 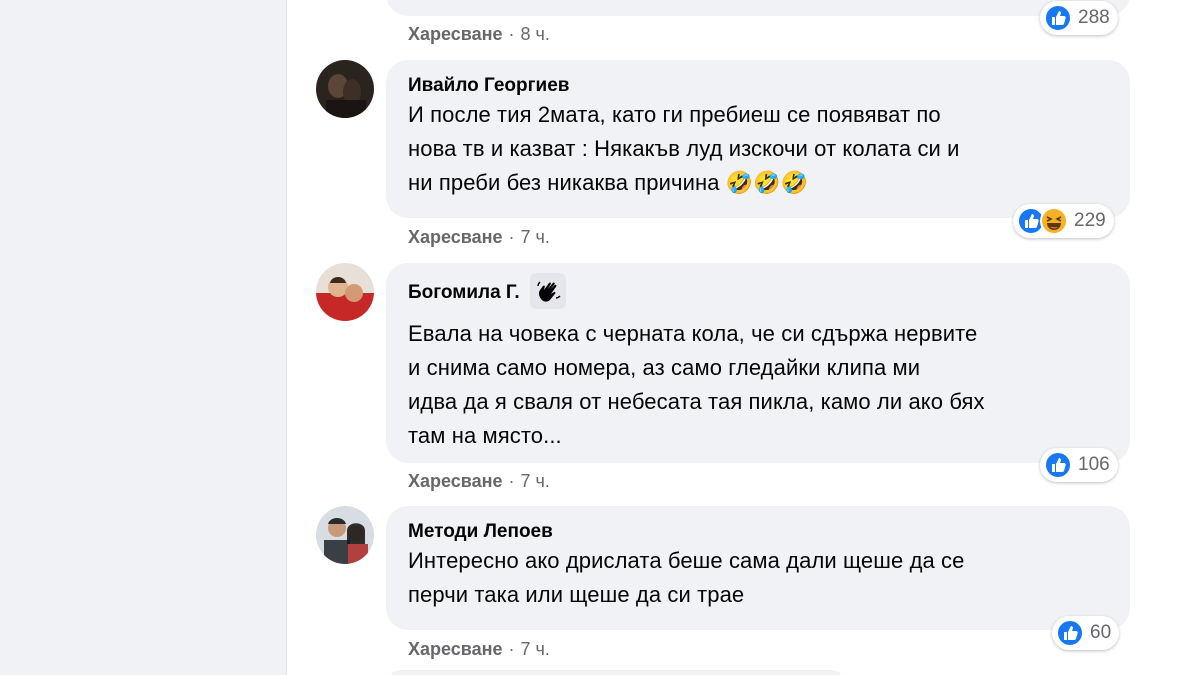 I want to click on reaction-count: 60, so click(x=1101, y=632).